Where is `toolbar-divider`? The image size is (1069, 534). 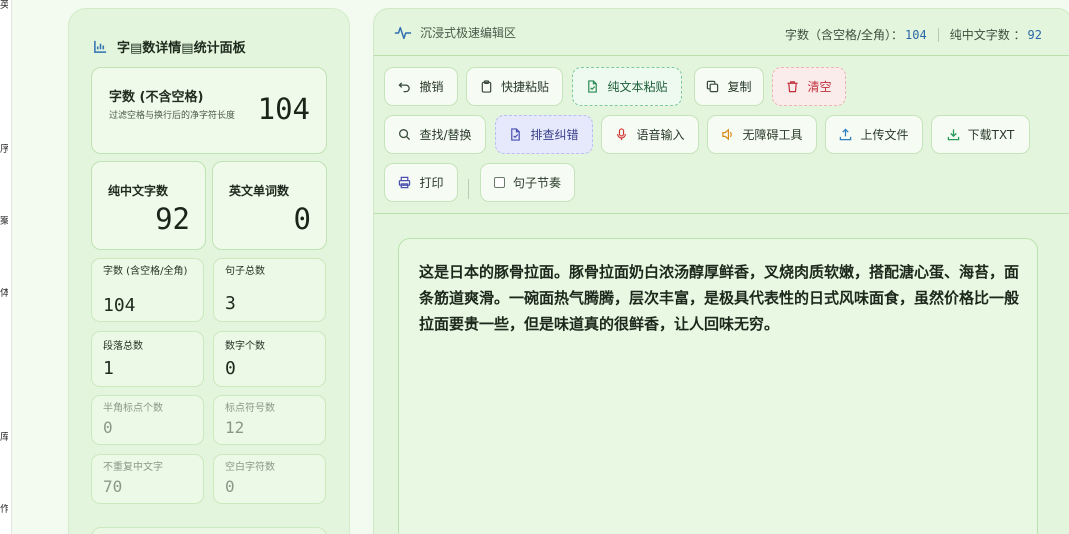 toolbar-divider is located at coordinates (468, 189).